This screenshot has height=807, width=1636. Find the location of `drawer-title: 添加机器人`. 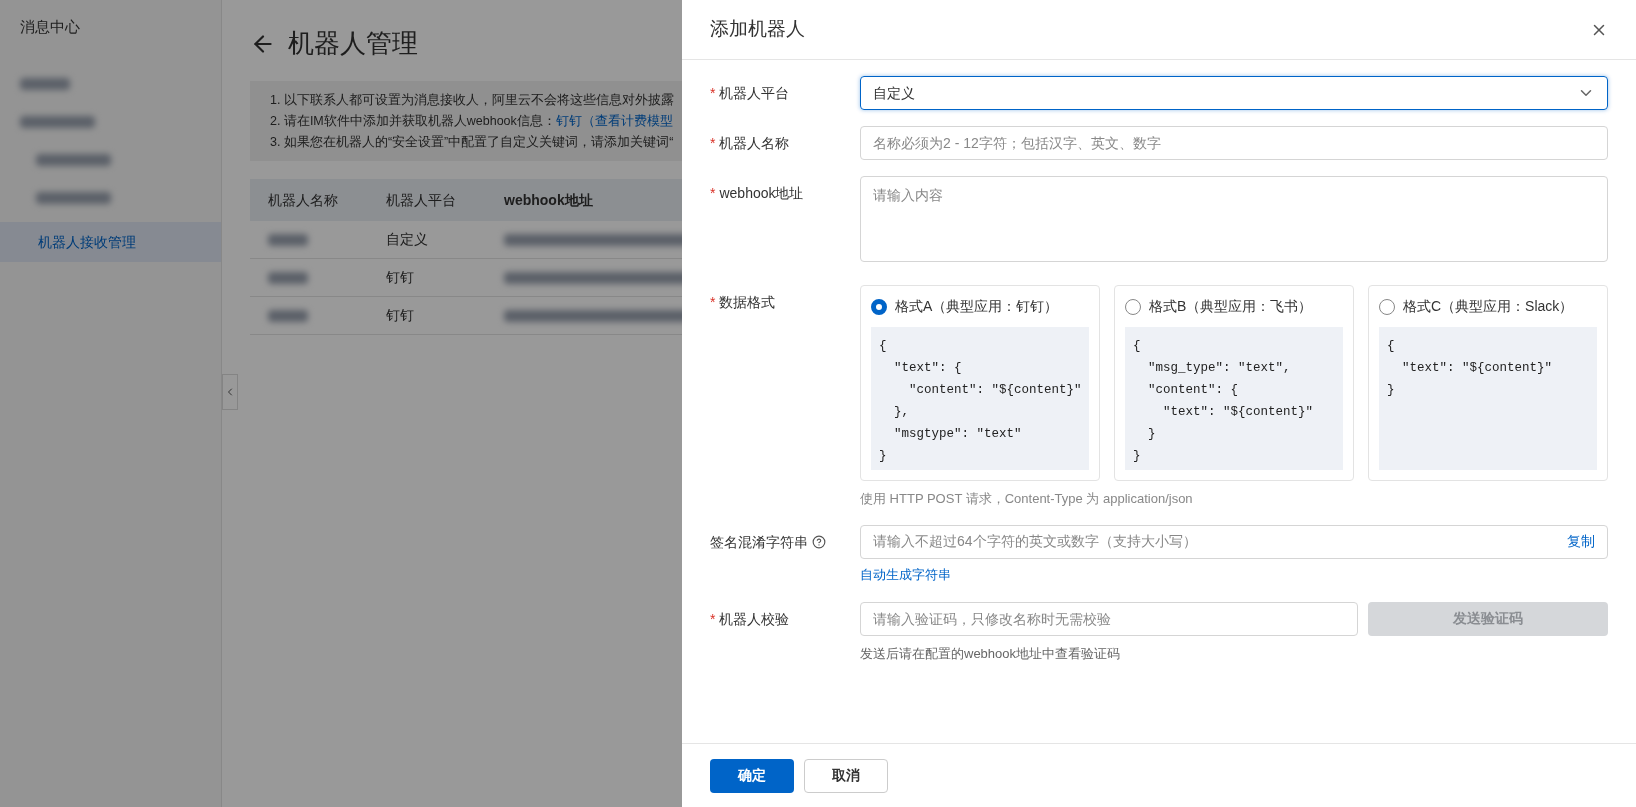

drawer-title: 添加机器人 is located at coordinates (757, 29).